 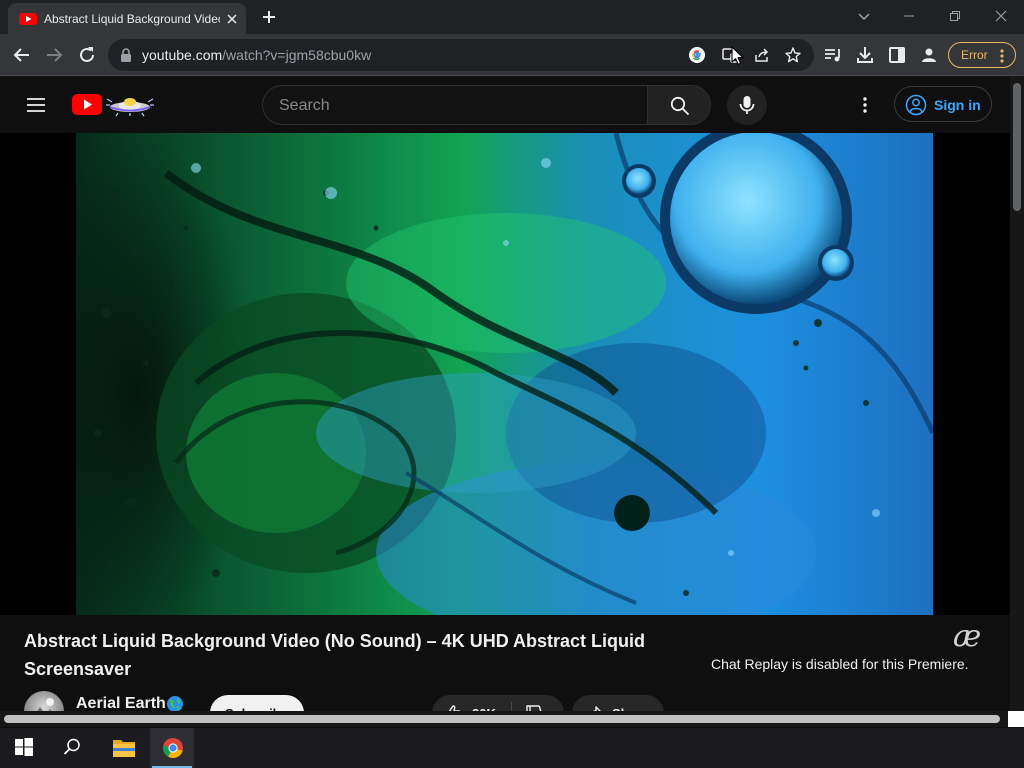 What do you see at coordinates (897, 55) in the screenshot?
I see `side-panel-icon` at bounding box center [897, 55].